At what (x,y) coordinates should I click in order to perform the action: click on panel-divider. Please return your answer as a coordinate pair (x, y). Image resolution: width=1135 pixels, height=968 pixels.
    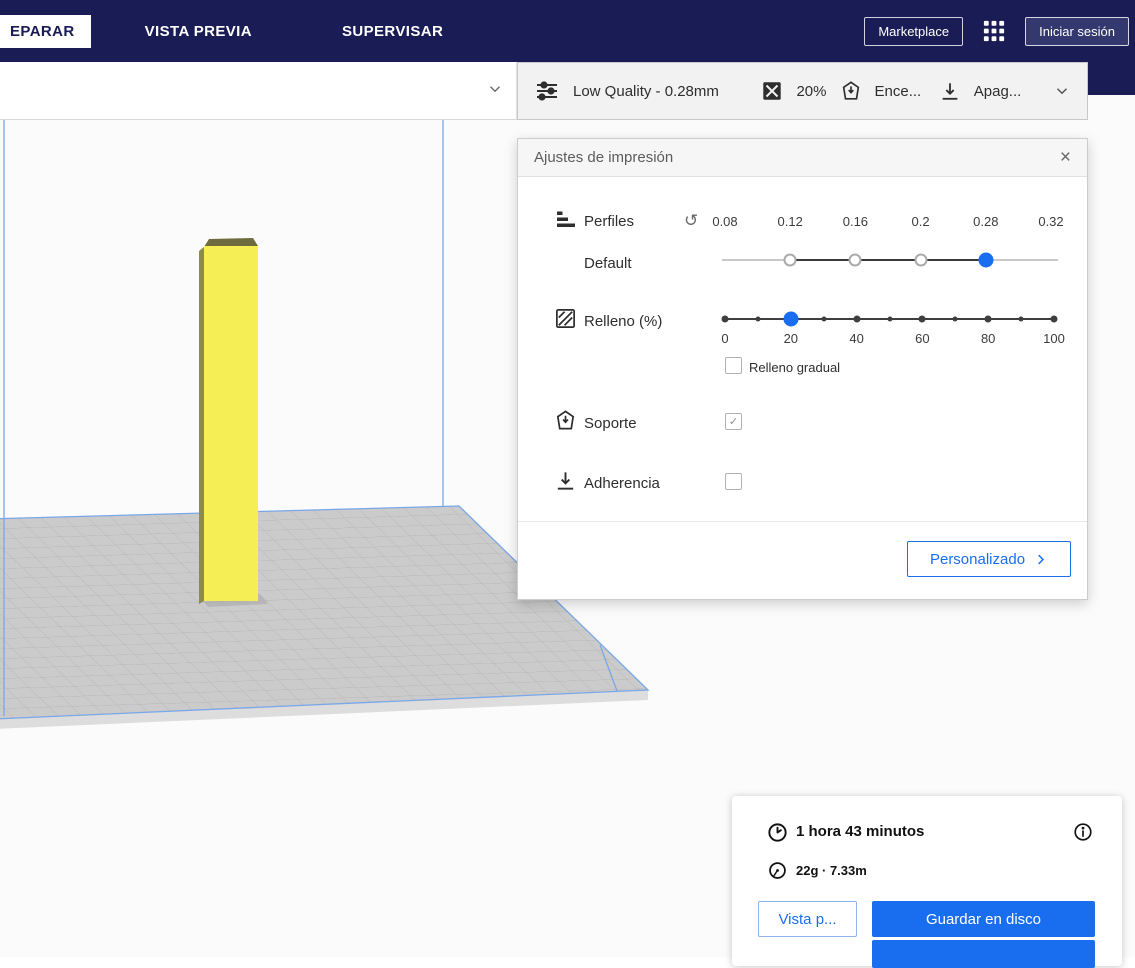
    Looking at the image, I should click on (802, 521).